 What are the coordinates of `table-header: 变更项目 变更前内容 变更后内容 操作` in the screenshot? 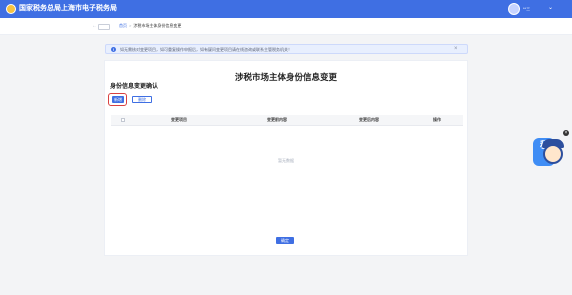 It's located at (287, 120).